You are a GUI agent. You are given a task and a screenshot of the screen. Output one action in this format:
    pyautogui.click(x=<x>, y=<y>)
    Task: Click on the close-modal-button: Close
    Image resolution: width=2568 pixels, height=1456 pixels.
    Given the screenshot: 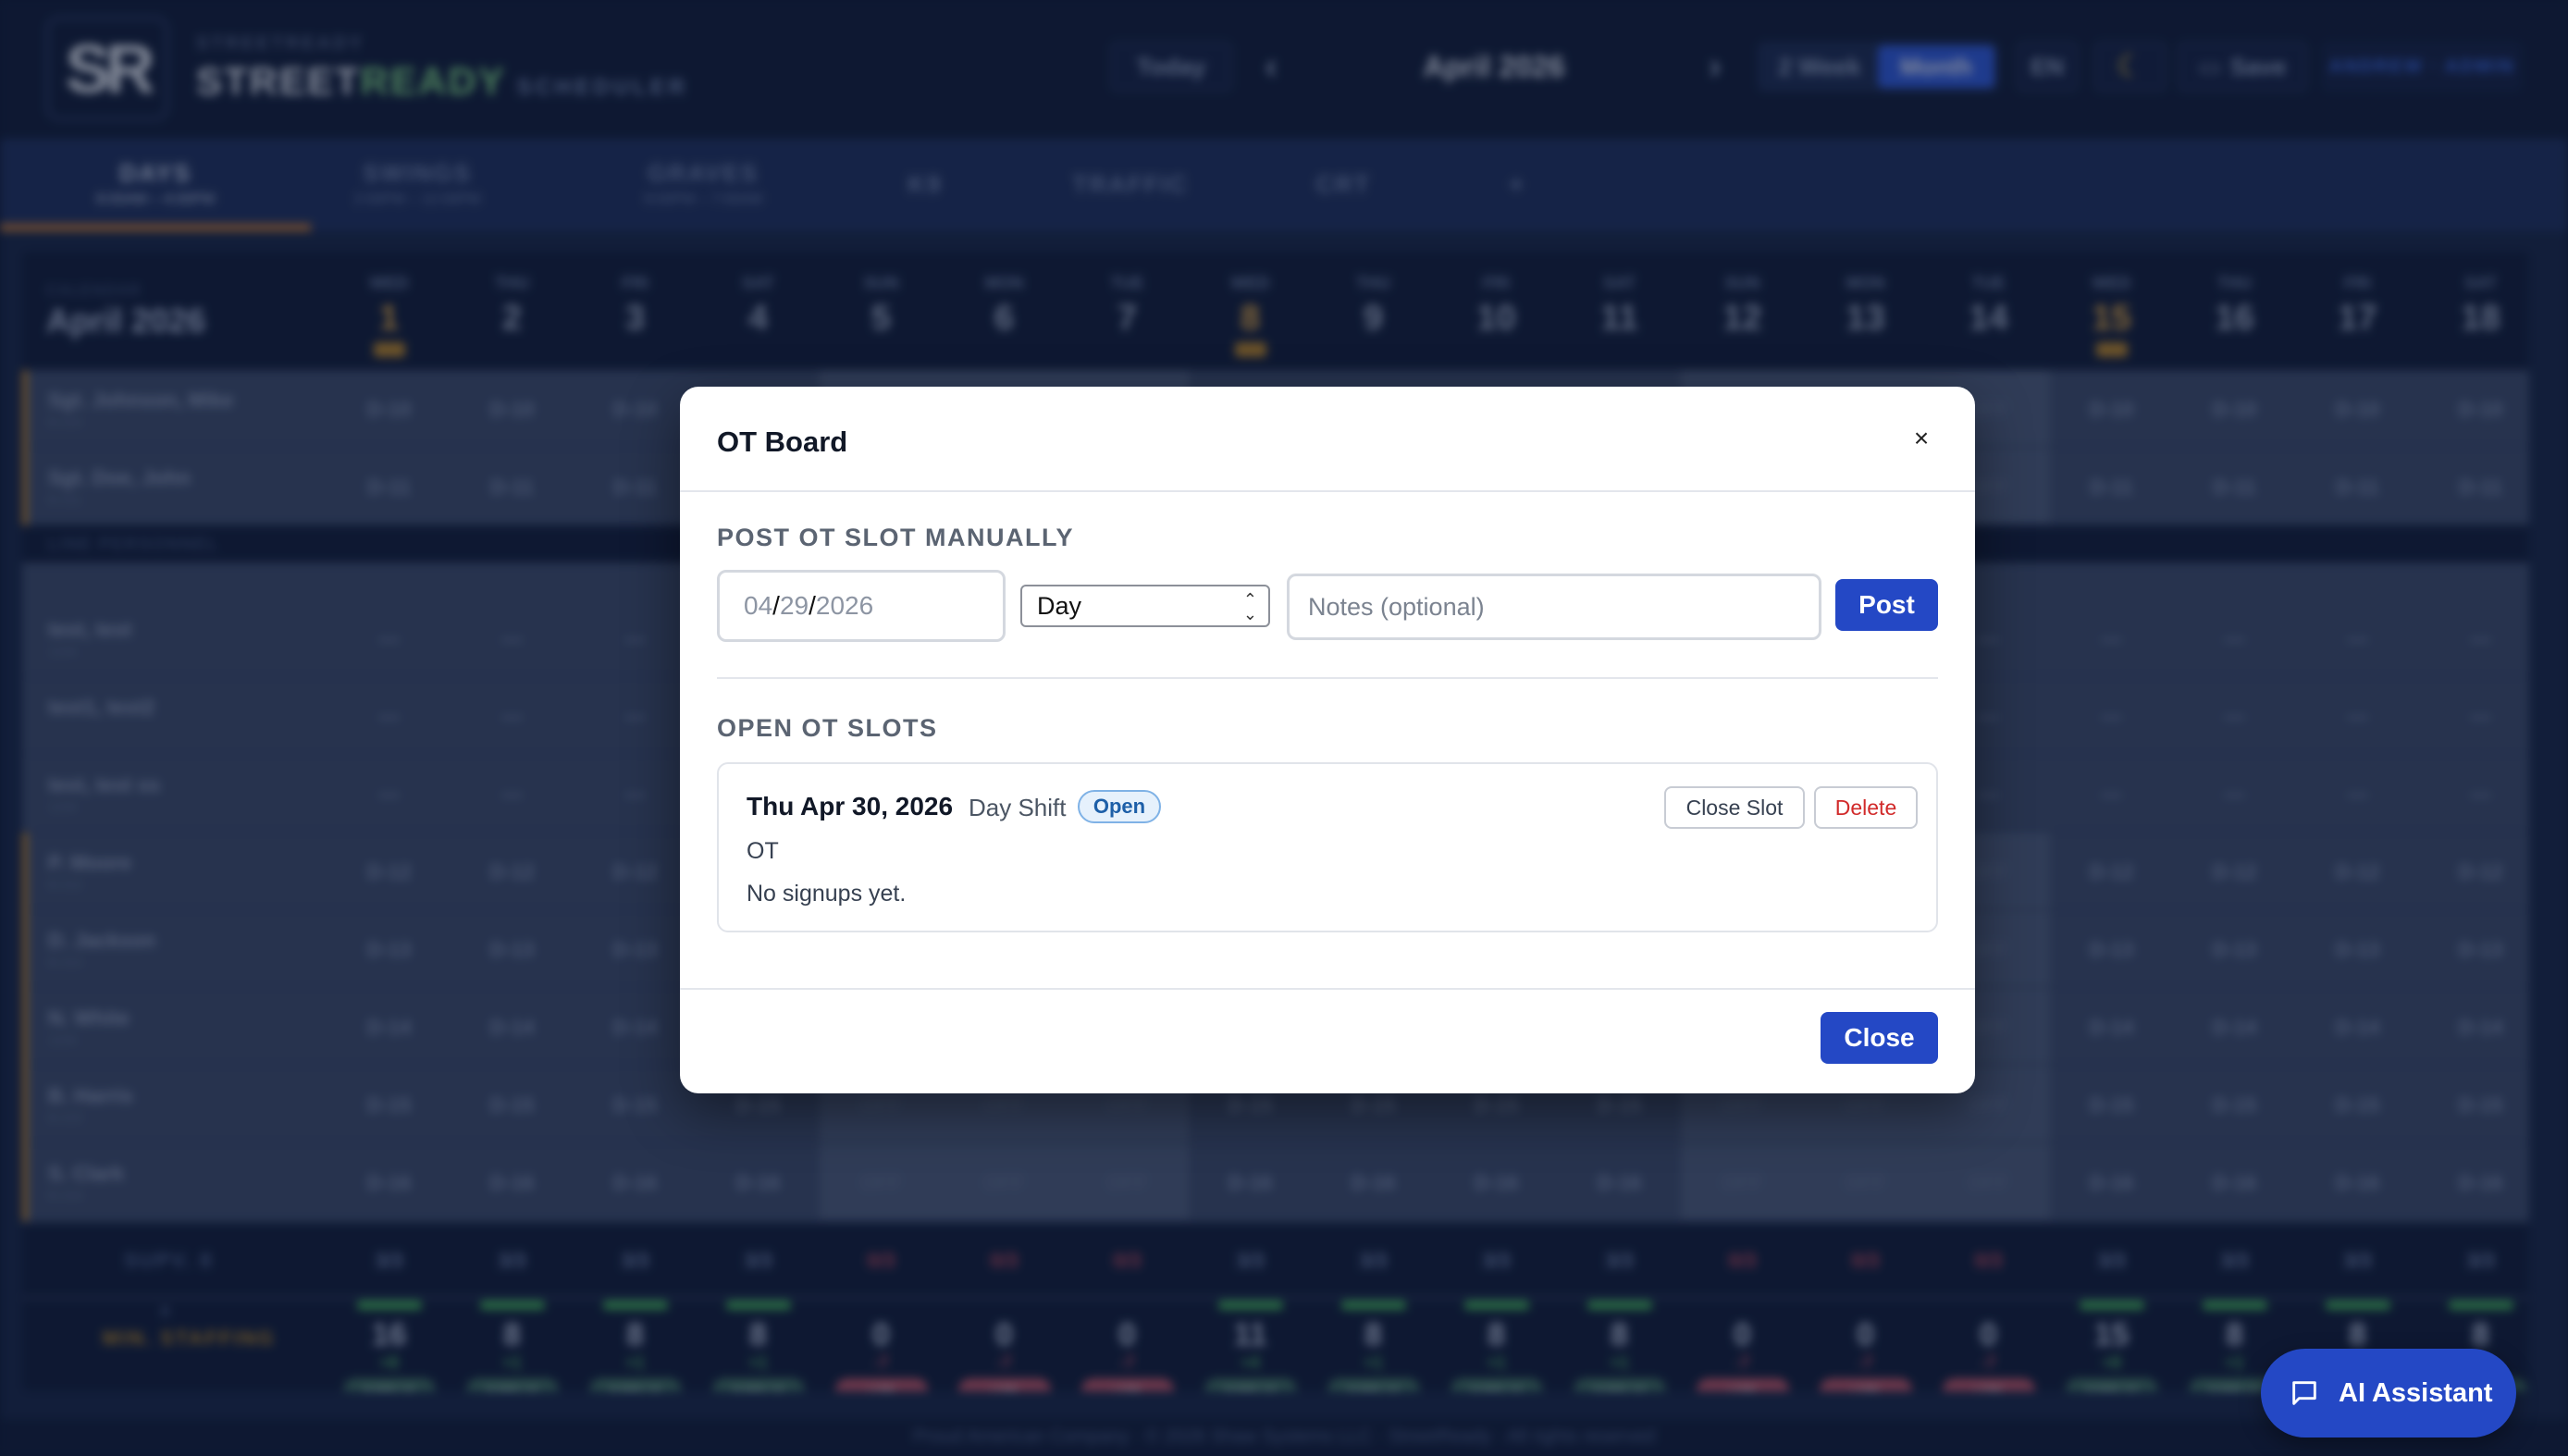 What is the action you would take?
    pyautogui.click(x=1879, y=1038)
    